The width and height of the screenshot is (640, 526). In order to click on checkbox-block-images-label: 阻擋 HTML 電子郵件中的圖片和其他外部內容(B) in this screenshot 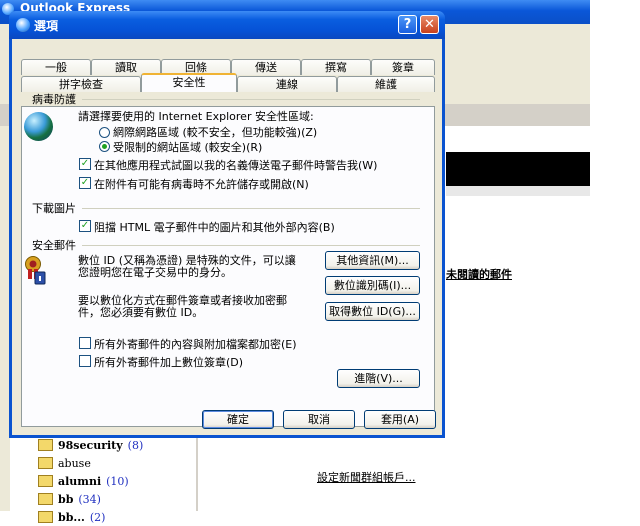, I will do `click(214, 227)`.